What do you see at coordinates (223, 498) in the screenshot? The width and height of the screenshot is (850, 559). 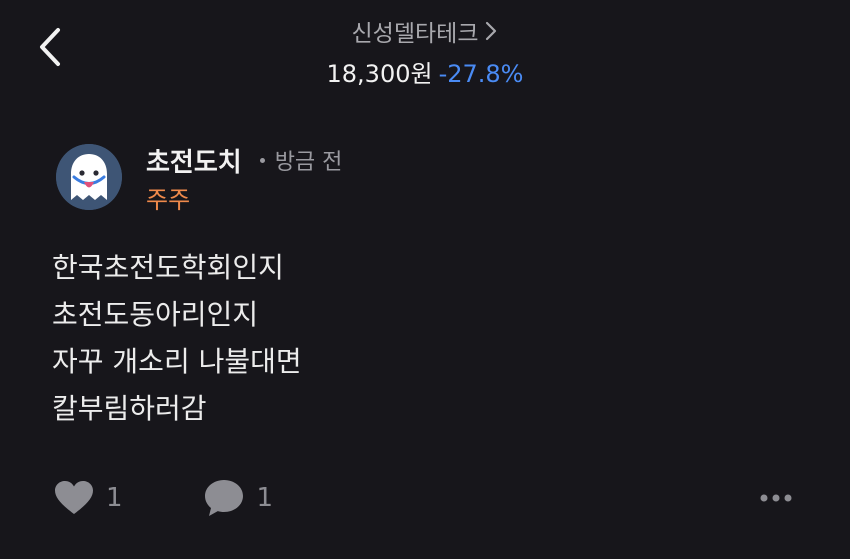 I see `comment-bubble-icon` at bounding box center [223, 498].